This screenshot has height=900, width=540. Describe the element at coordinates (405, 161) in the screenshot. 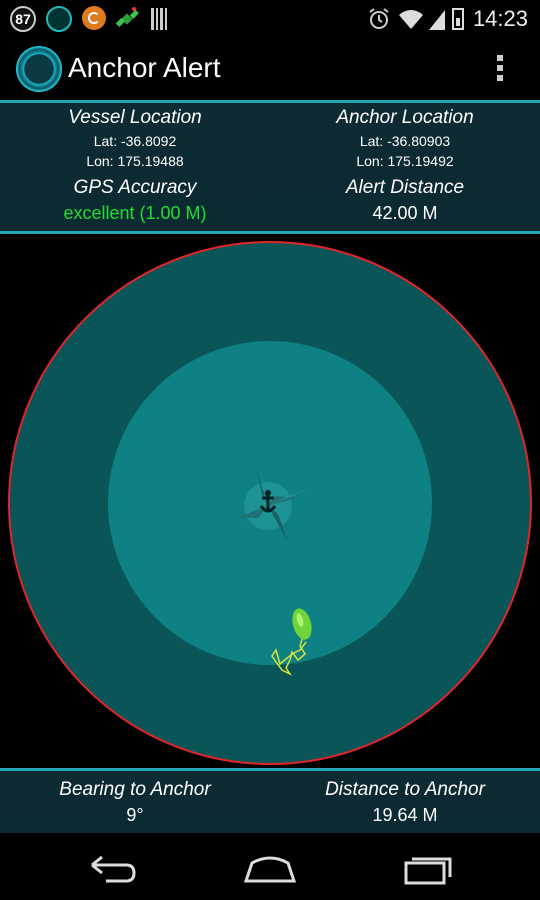

I see `anchor-lon: Lon: 175.19492` at that location.